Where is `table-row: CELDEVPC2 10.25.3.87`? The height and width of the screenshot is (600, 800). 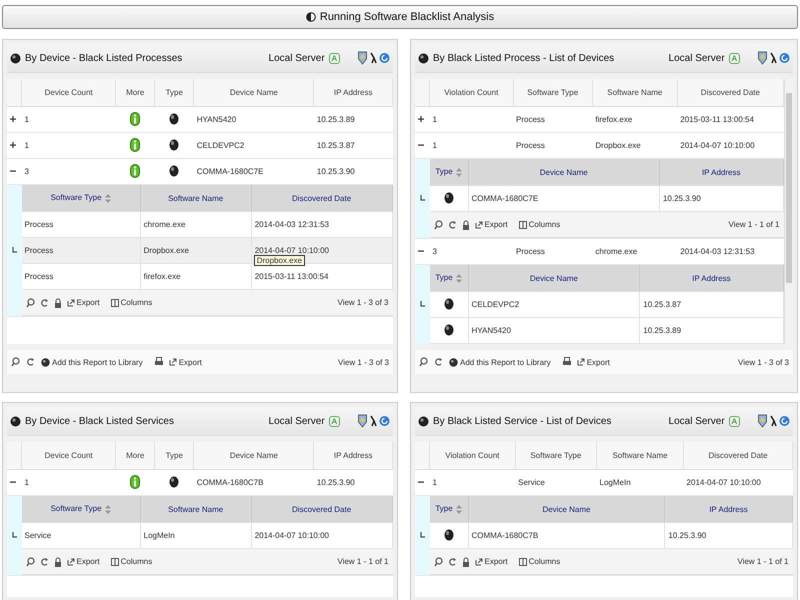 table-row: CELDEVPC2 10.25.3.87 is located at coordinates (606, 305).